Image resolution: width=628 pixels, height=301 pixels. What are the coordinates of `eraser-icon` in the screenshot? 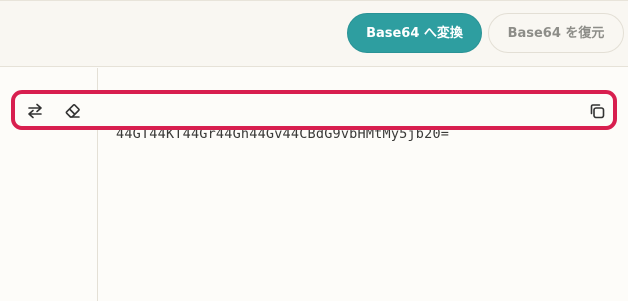 It's located at (73, 111).